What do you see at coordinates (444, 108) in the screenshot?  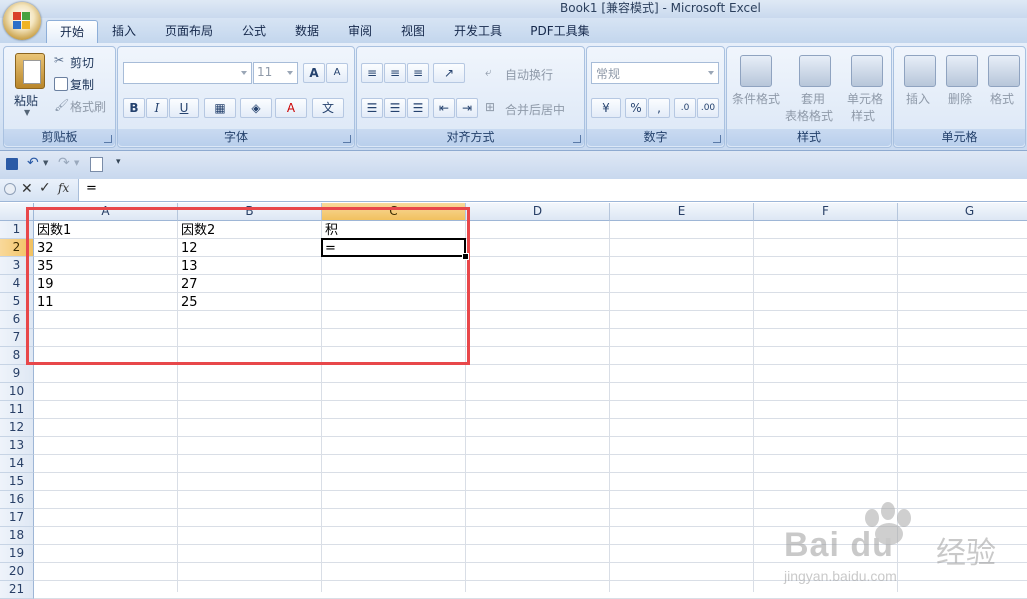 I see `decrease-indent-icon: ⇤` at bounding box center [444, 108].